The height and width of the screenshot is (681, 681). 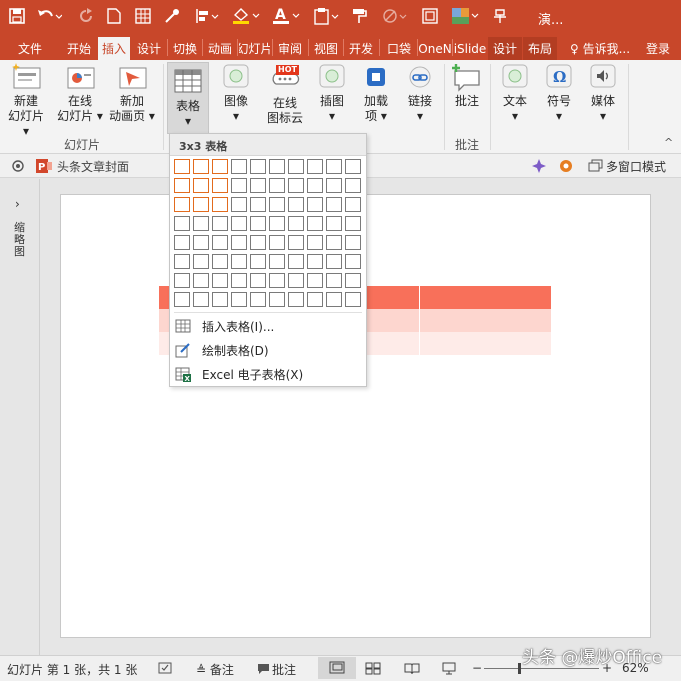 What do you see at coordinates (49, 16) in the screenshot?
I see `undo-icon` at bounding box center [49, 16].